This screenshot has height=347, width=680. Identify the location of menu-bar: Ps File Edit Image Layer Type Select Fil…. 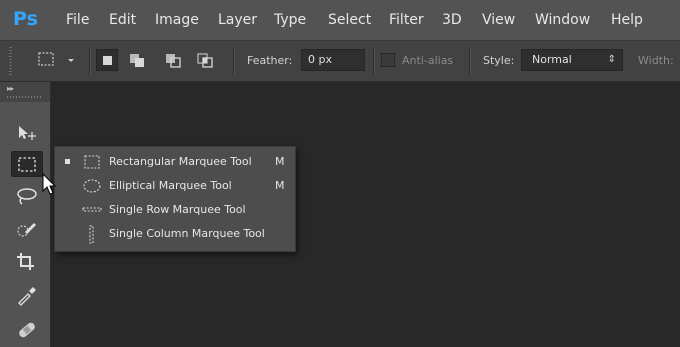
(340, 20).